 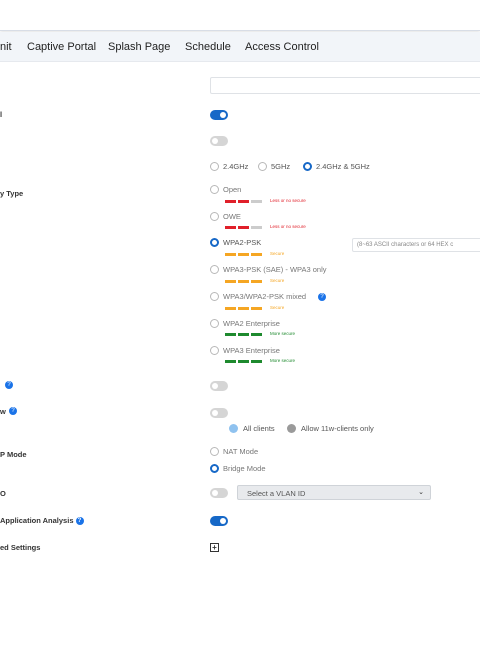 I want to click on pmf-toggle, so click(x=219, y=413).